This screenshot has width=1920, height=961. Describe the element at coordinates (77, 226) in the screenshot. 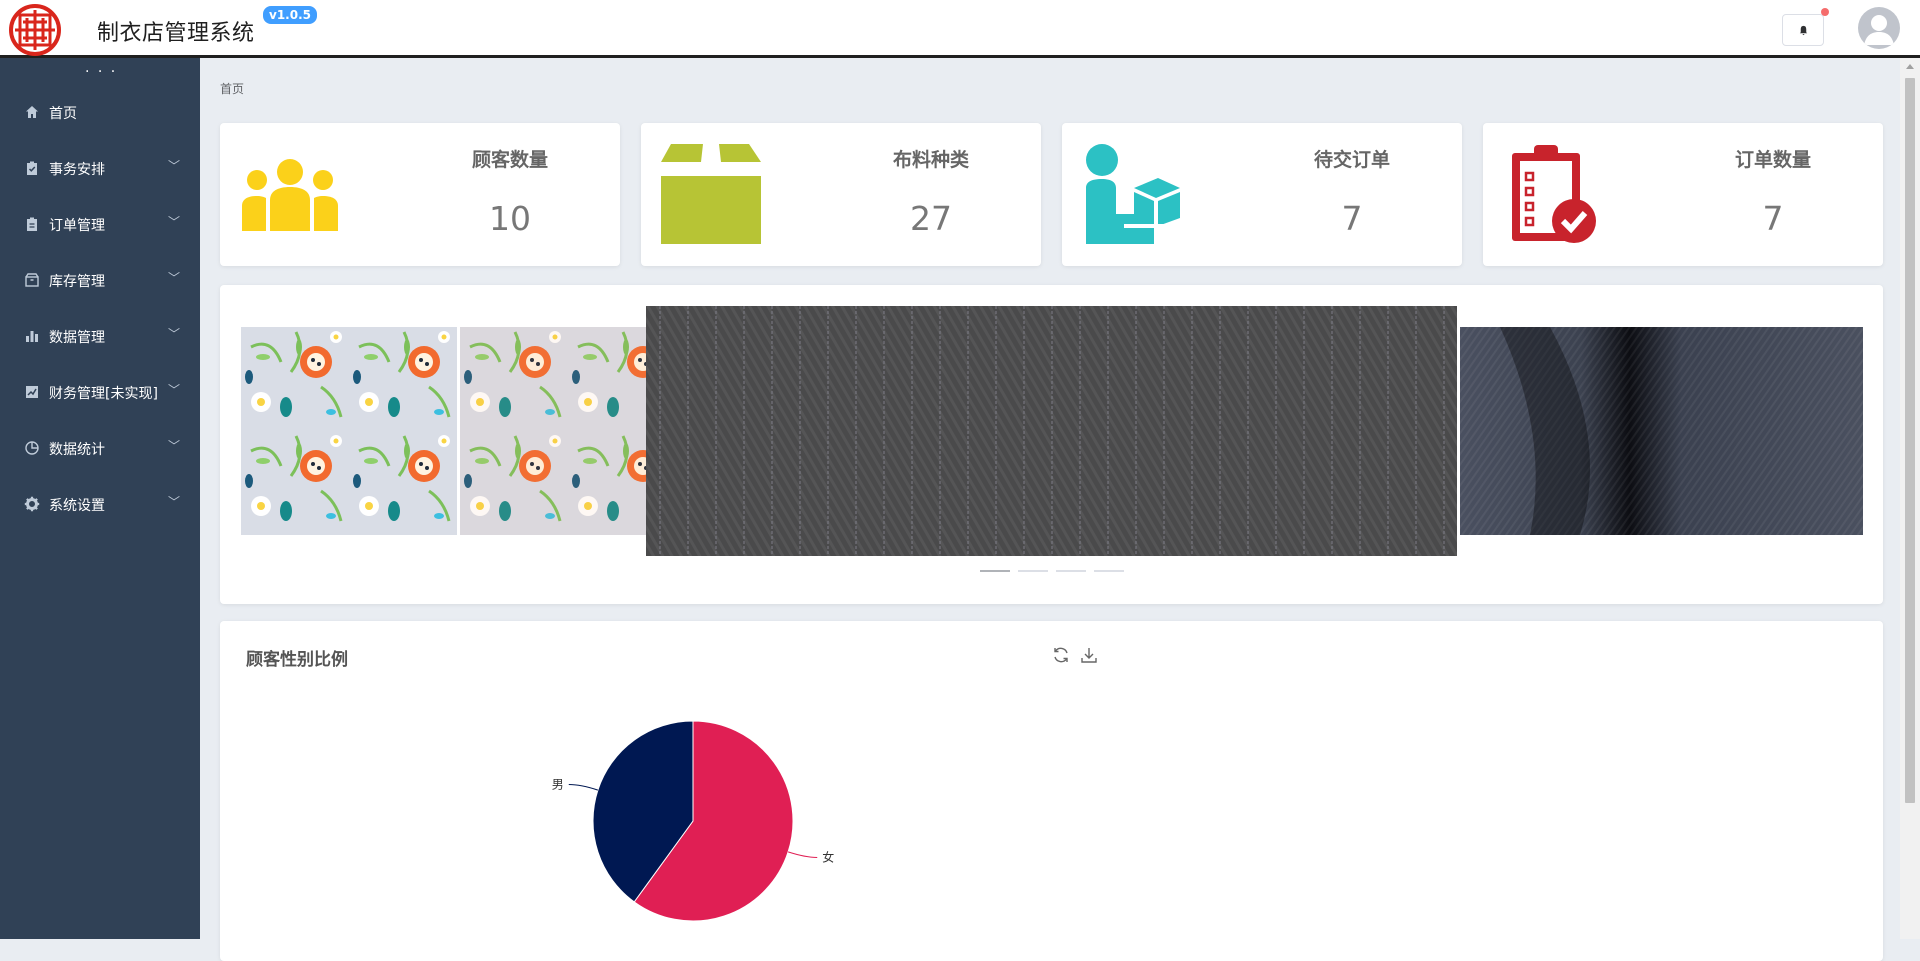

I see `sidebar-item-label: 订单管理` at that location.